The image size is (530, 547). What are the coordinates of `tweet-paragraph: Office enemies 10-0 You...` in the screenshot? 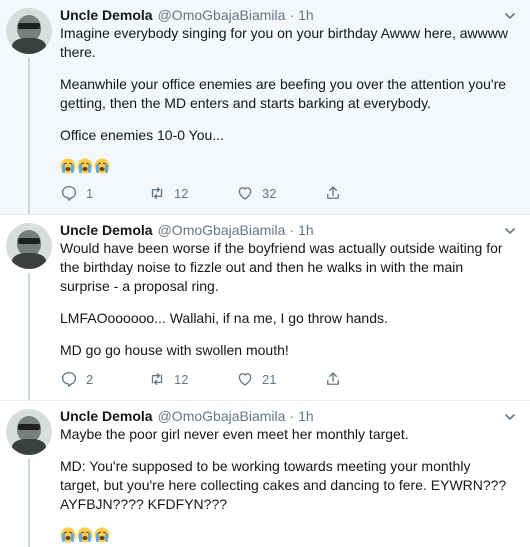 It's located at (142, 135).